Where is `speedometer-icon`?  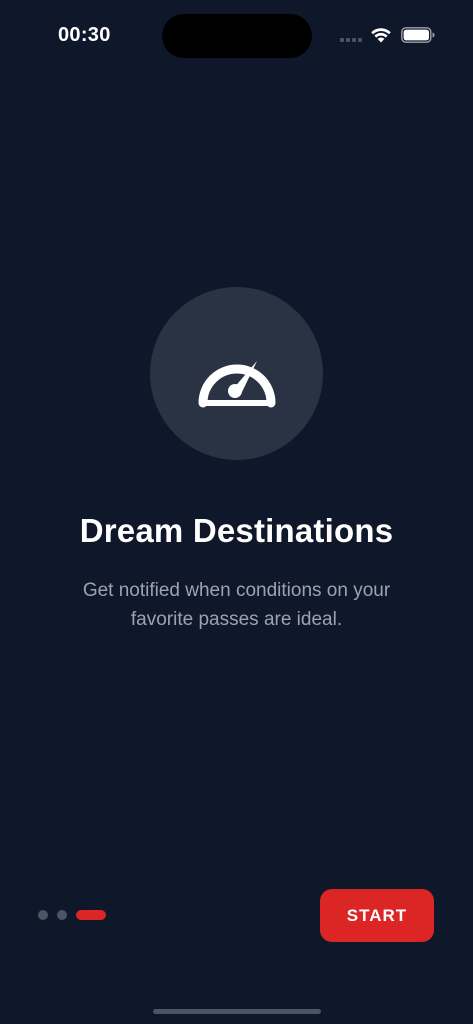
speedometer-icon is located at coordinates (236, 383).